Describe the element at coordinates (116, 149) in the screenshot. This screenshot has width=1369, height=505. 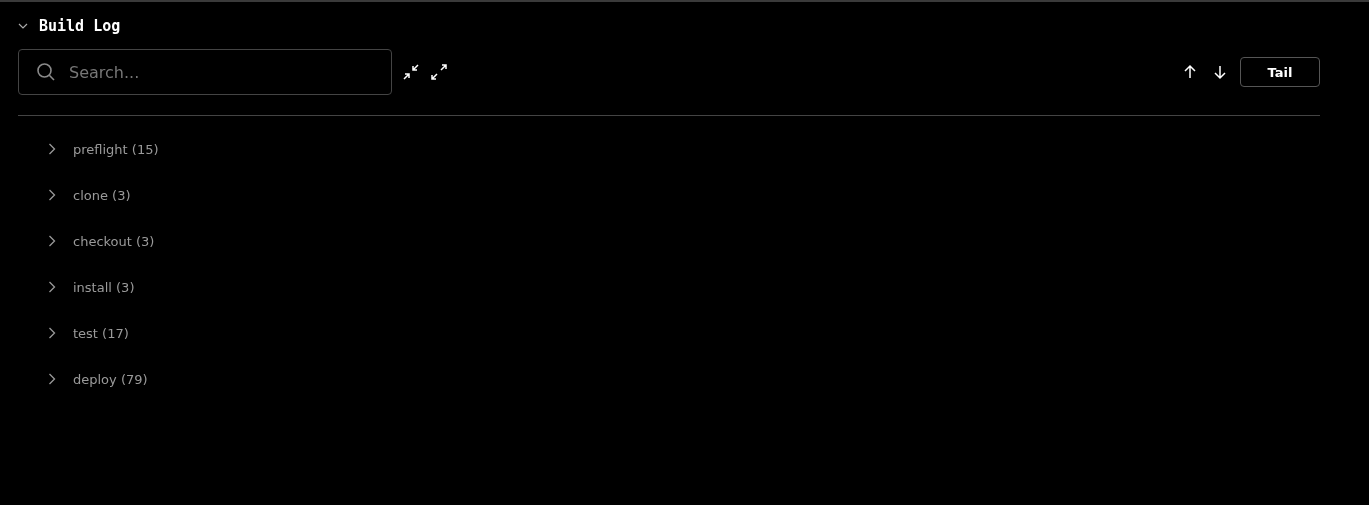
I see `step-label: preflight (15)` at that location.